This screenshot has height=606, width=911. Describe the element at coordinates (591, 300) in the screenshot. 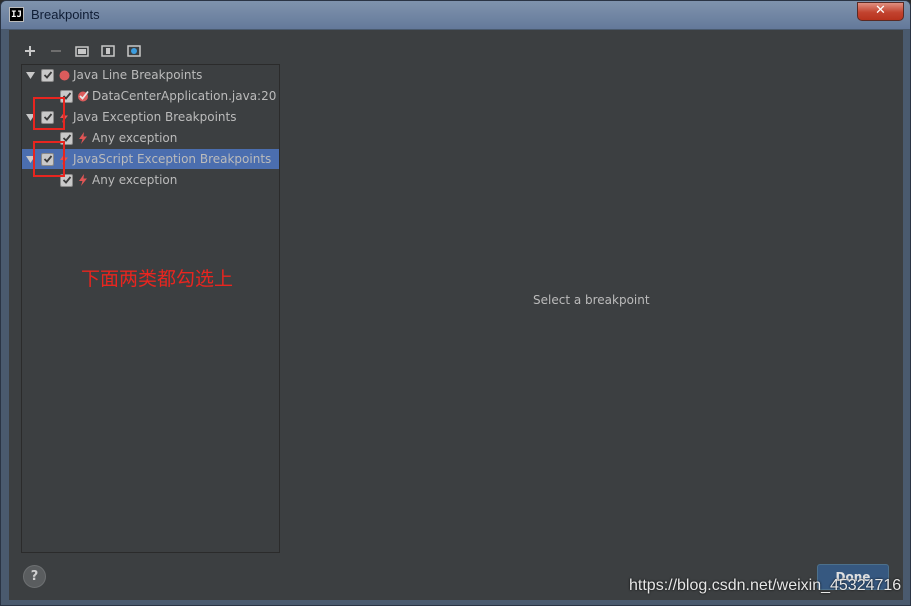

I see `detail-placeholder: Select a breakpoint` at that location.